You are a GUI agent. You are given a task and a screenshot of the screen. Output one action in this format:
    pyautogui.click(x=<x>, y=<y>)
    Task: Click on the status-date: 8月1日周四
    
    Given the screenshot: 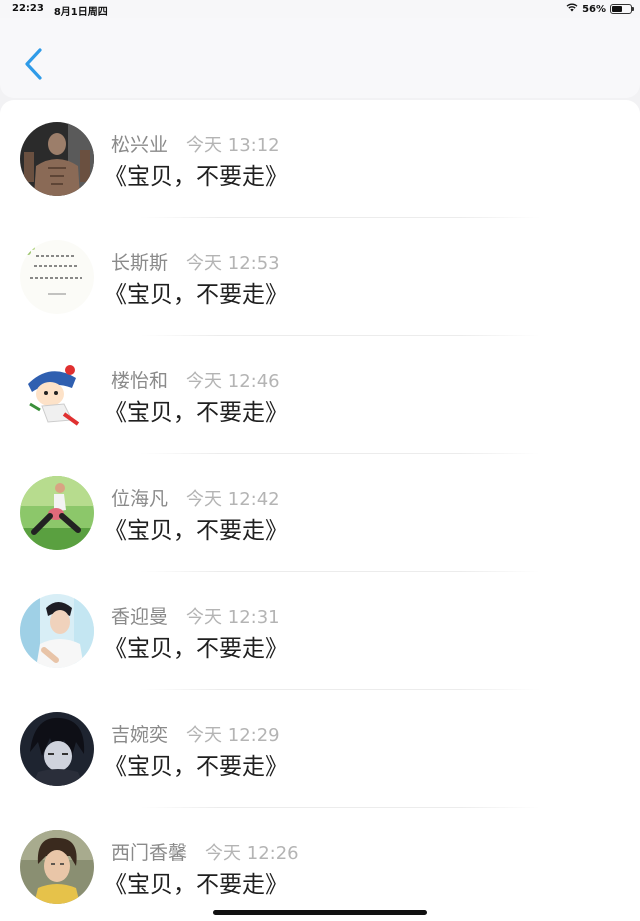 What is the action you would take?
    pyautogui.click(x=80, y=12)
    